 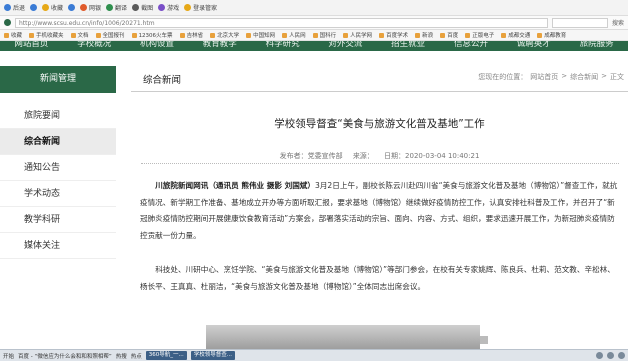 I want to click on site-nav-item: 教育教学, so click(x=219, y=45).